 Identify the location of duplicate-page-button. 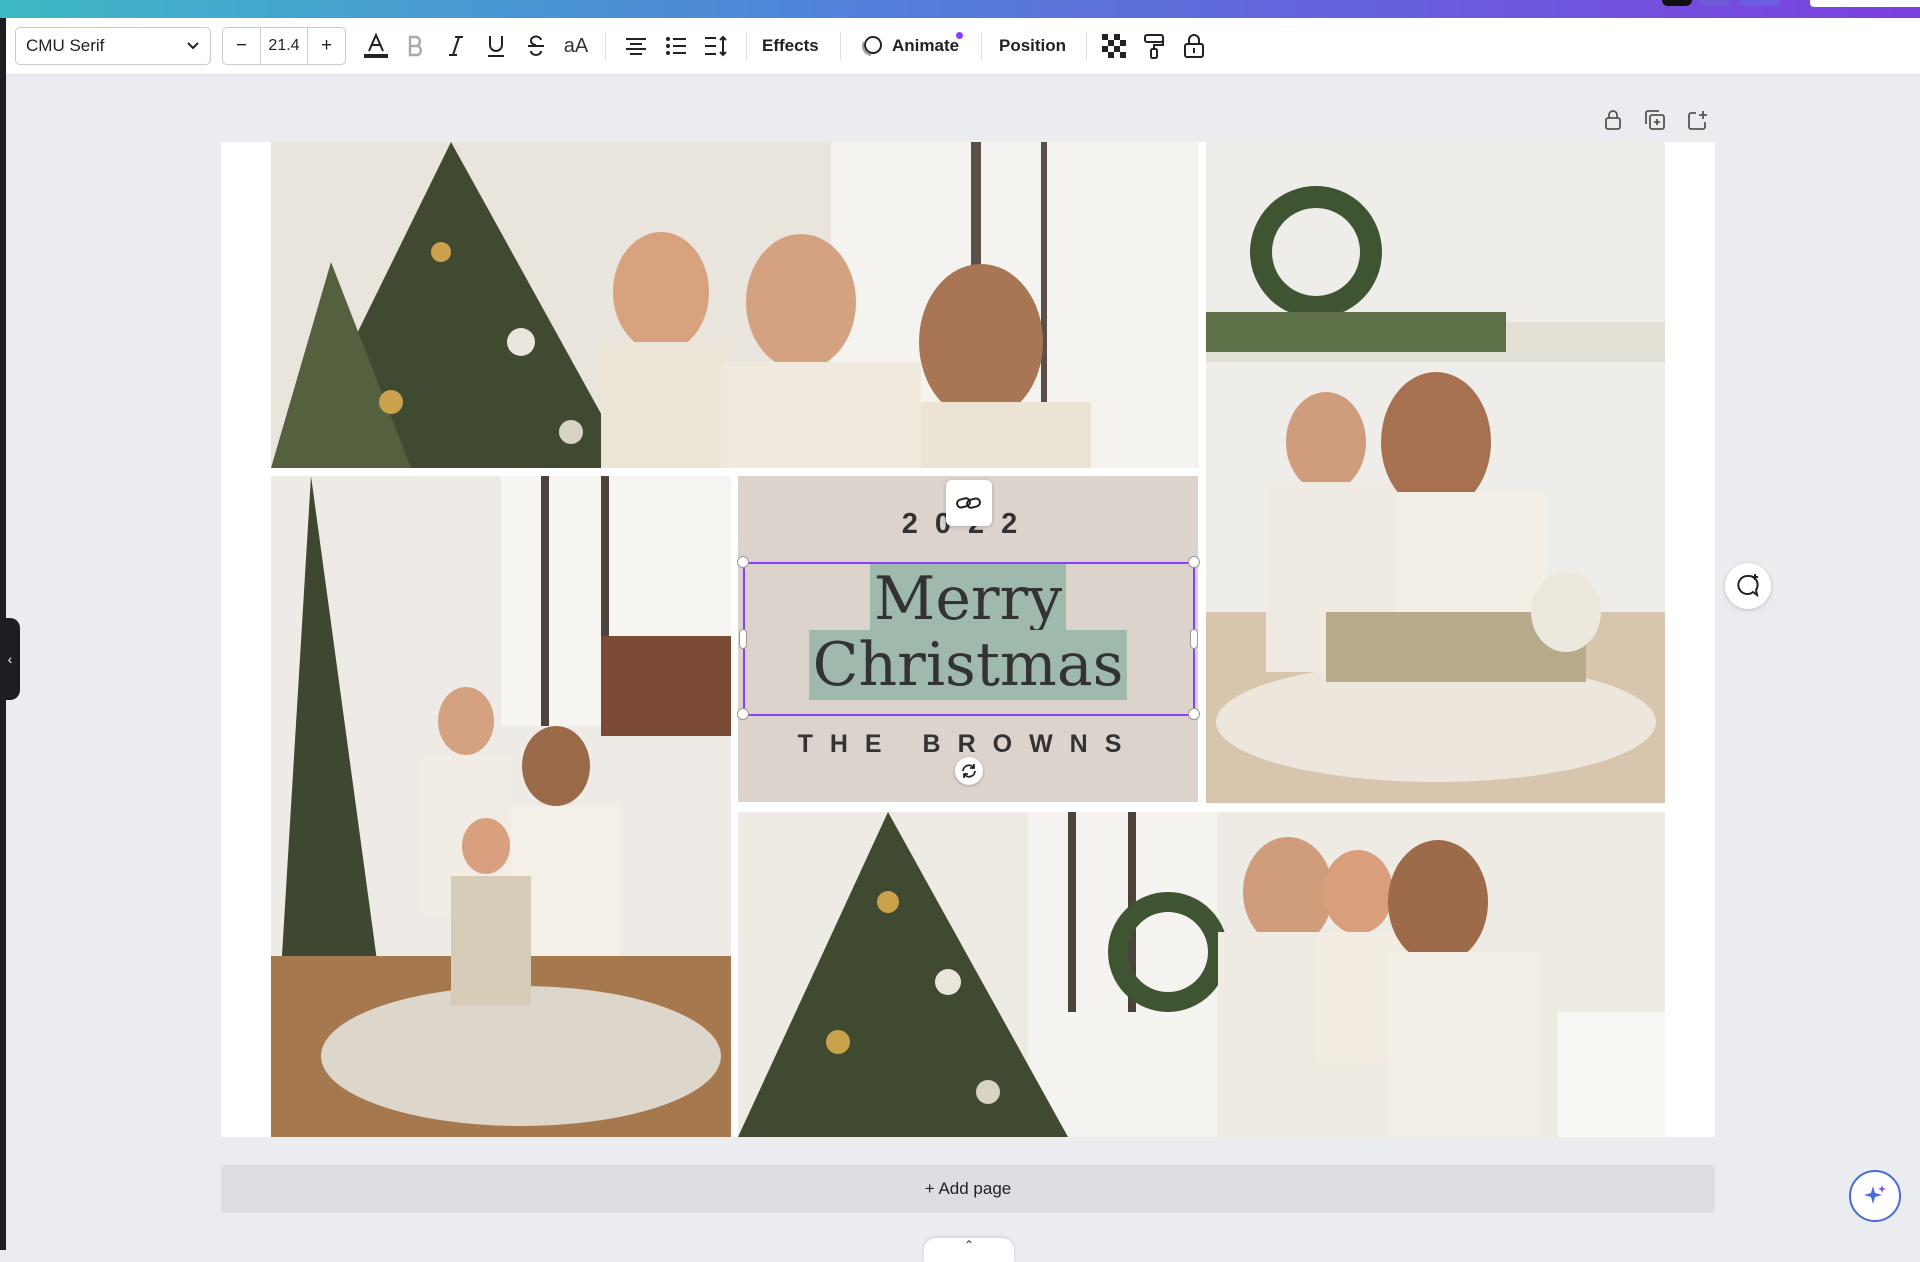
(1655, 120).